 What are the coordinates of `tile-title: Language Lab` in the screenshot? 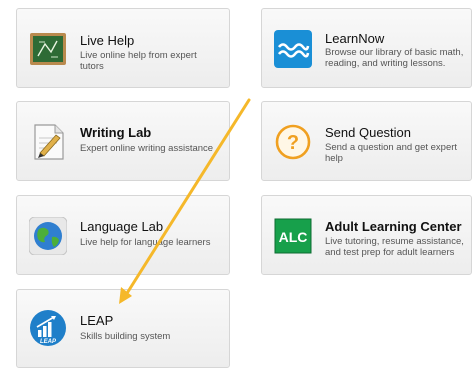 It's located at (122, 226).